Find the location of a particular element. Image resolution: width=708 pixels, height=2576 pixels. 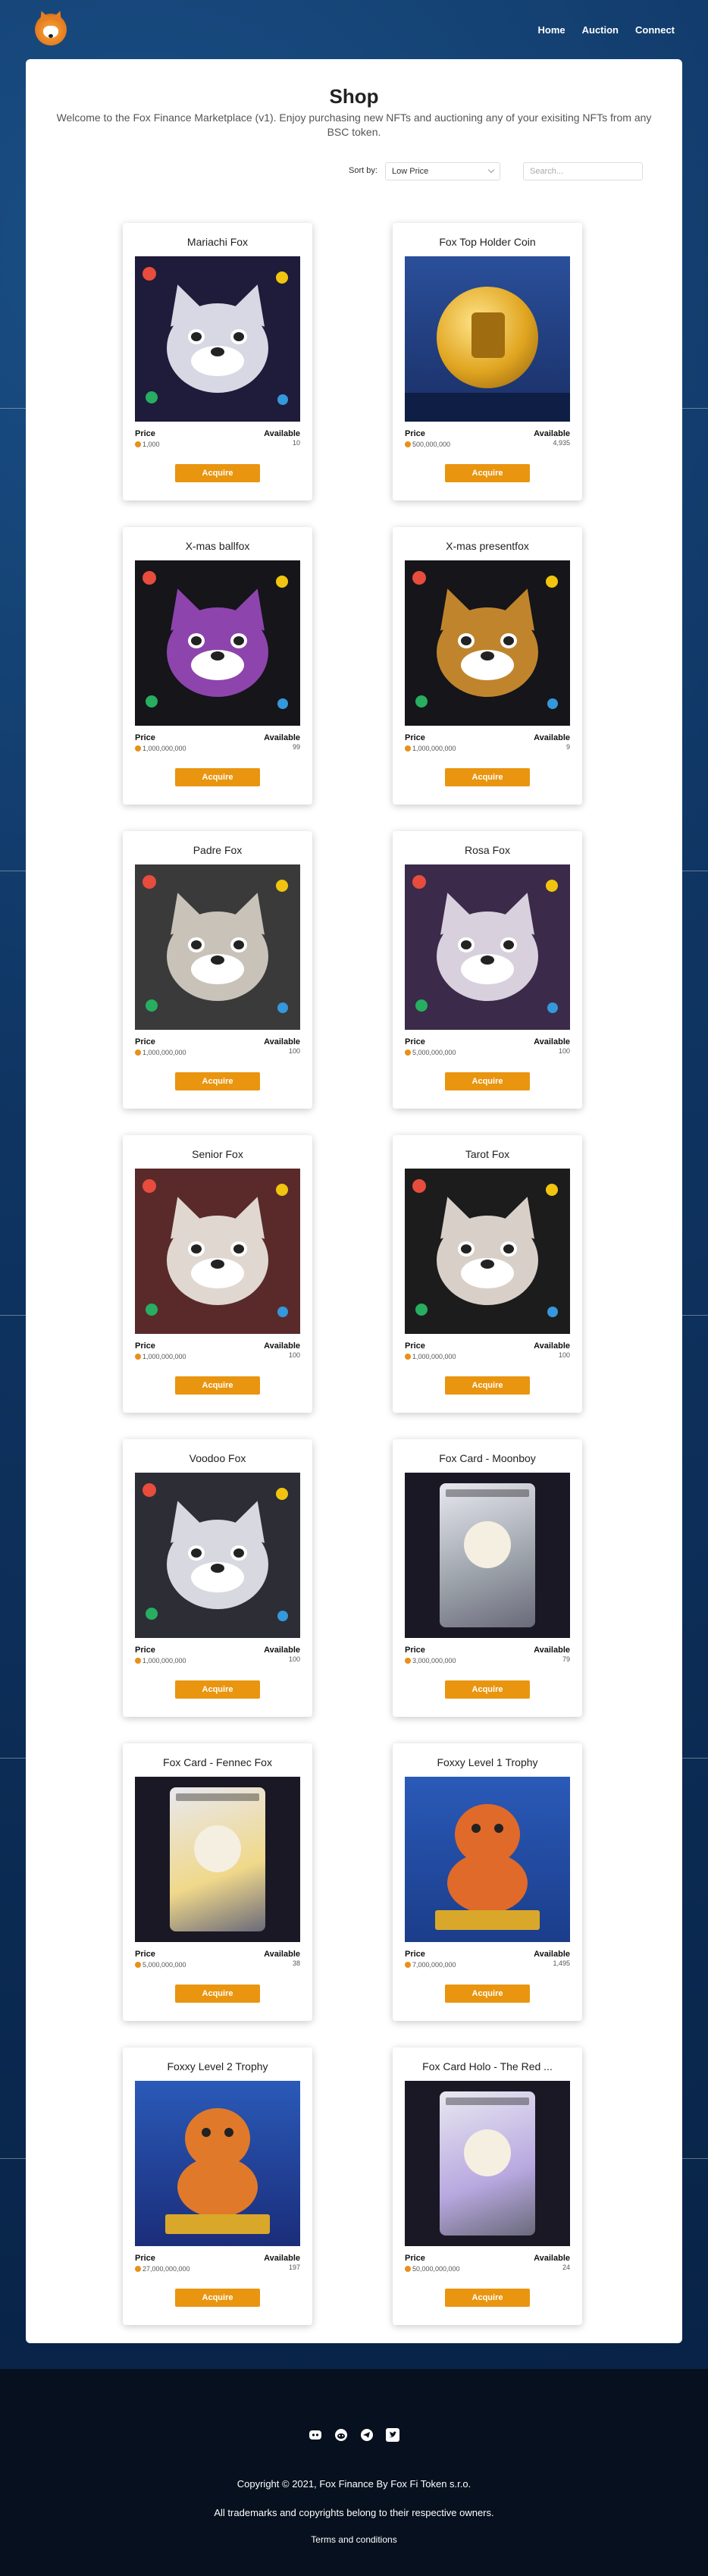

available-value: 197 is located at coordinates (294, 2267).